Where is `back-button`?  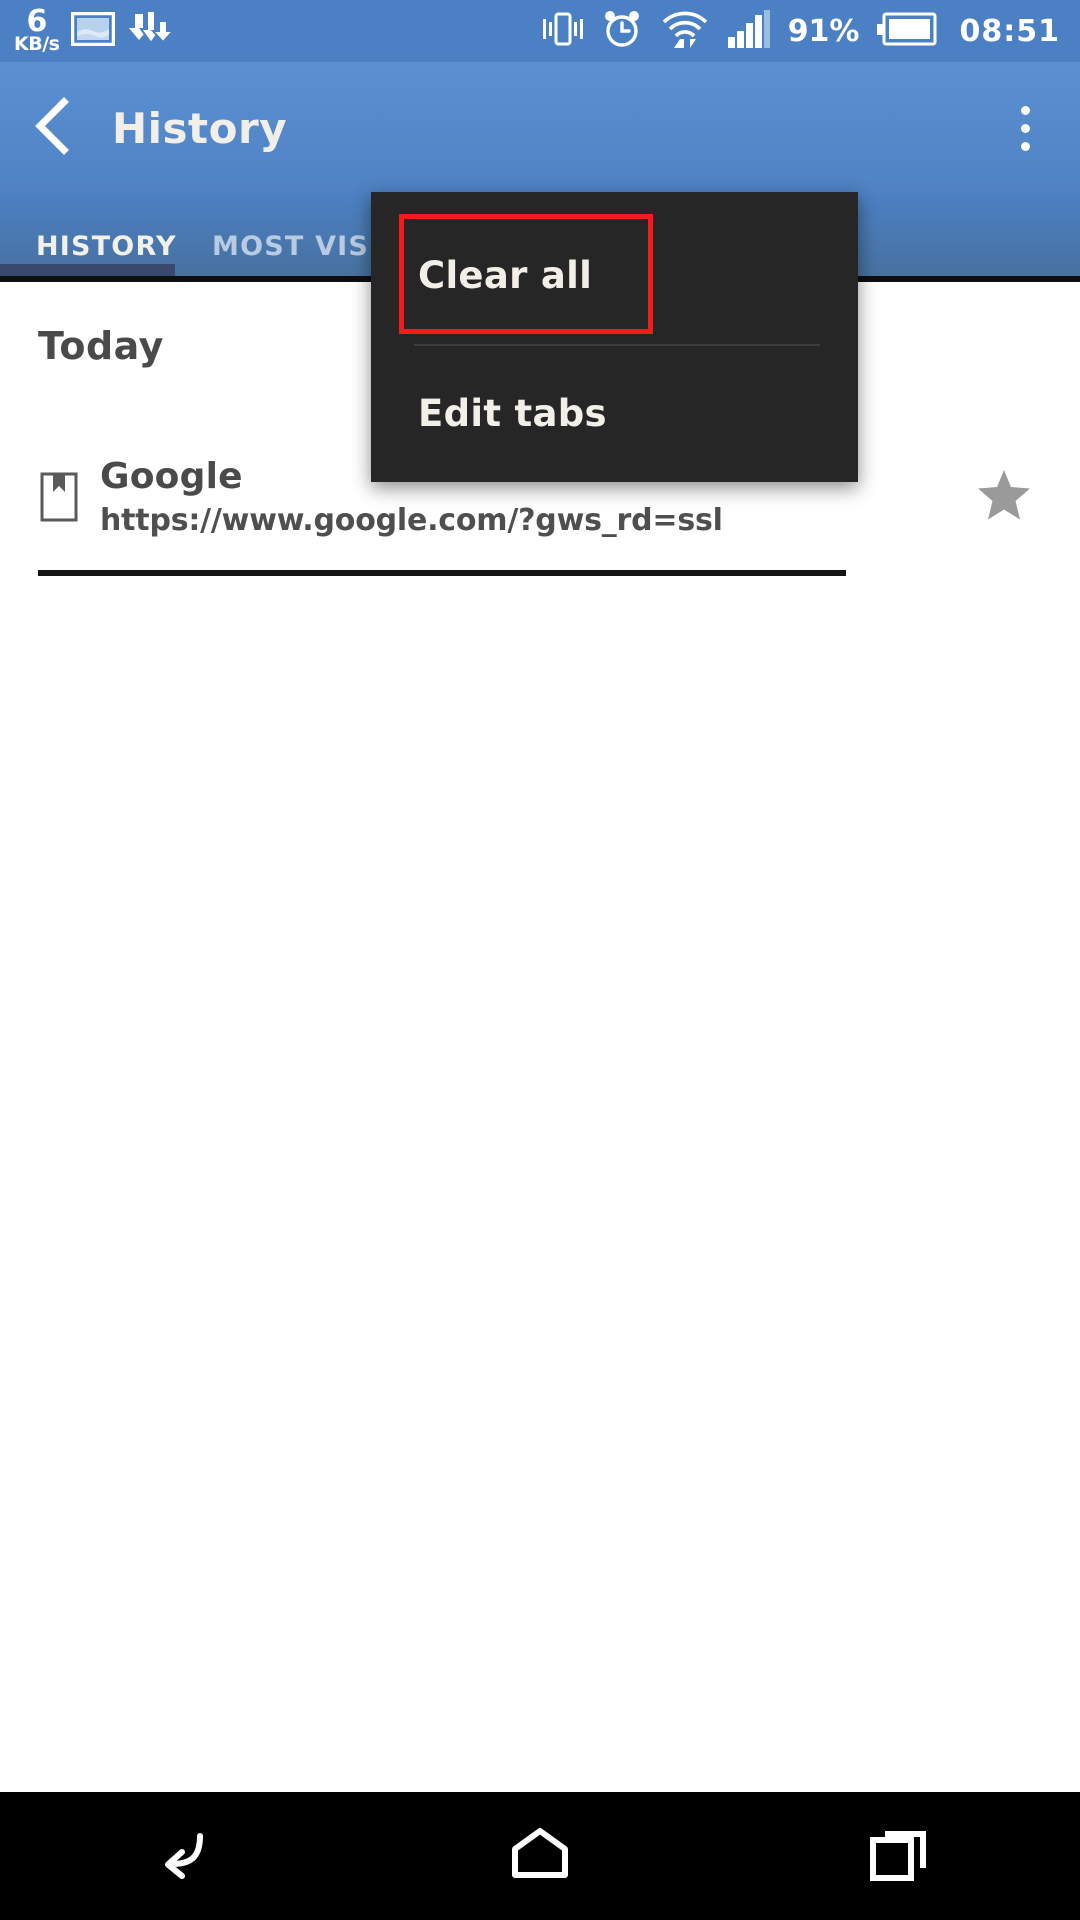
back-button is located at coordinates (52, 128).